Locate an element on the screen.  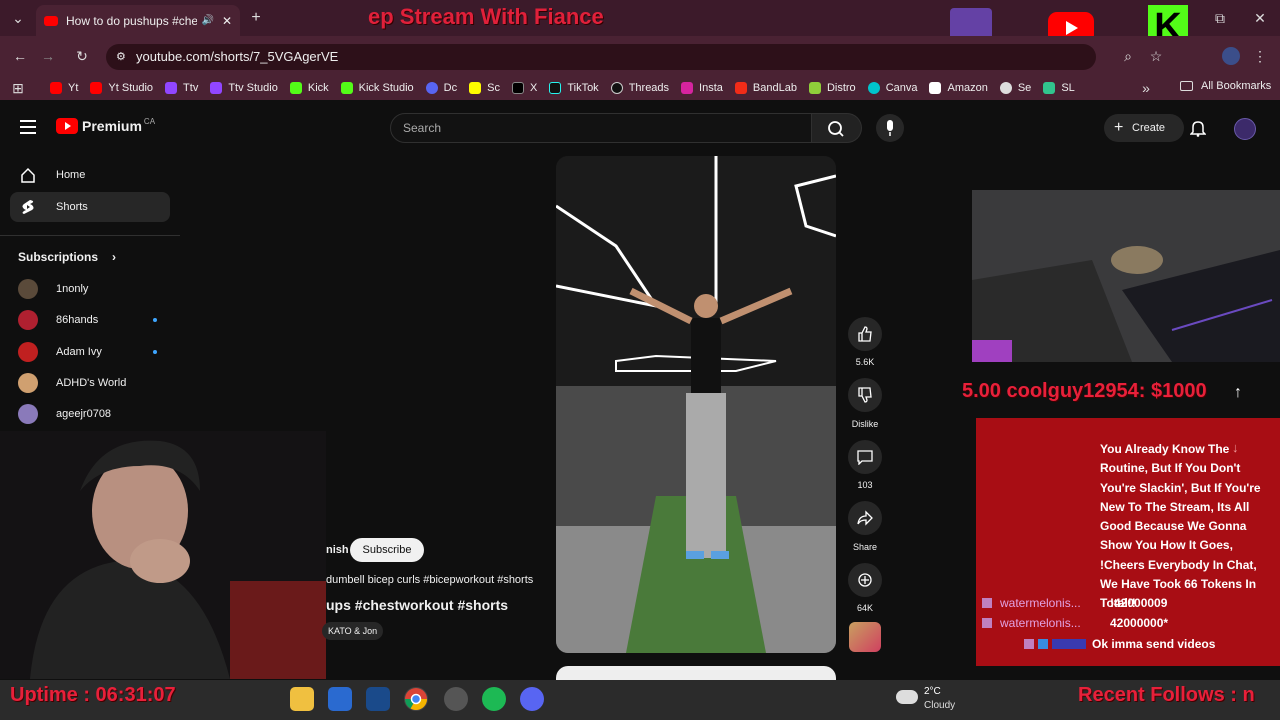
bookmark-dc: Dc is located at coordinates (441, 88).